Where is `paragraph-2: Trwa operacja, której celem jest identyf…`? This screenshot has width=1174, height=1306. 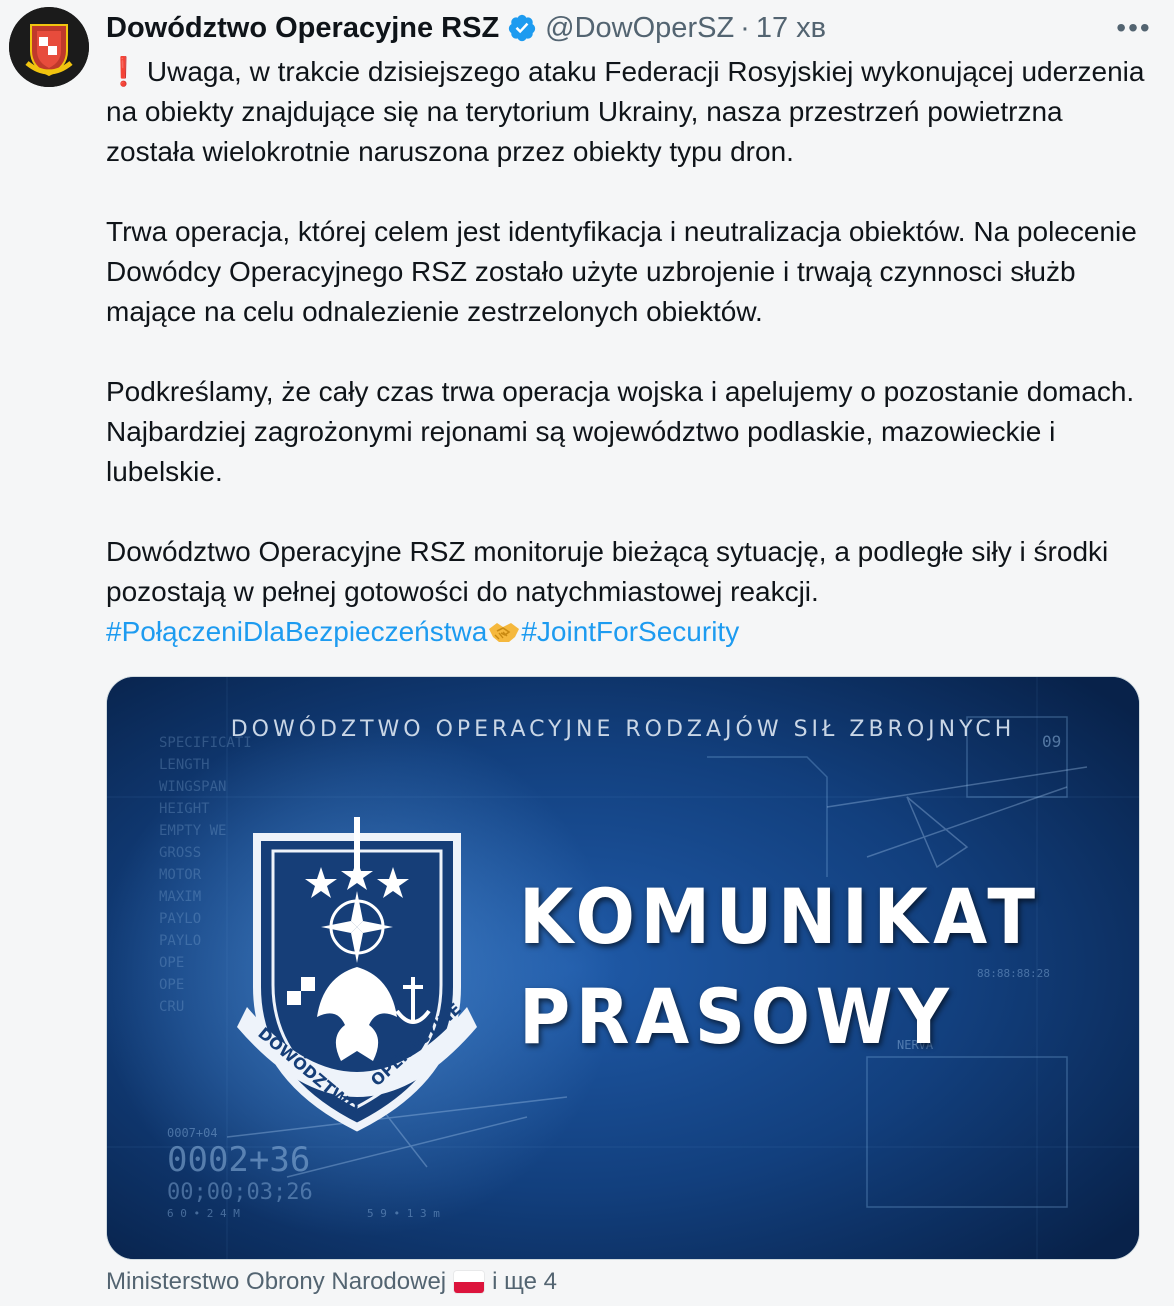
paragraph-2: Trwa operacja, której celem jest identyf… is located at coordinates (621, 271).